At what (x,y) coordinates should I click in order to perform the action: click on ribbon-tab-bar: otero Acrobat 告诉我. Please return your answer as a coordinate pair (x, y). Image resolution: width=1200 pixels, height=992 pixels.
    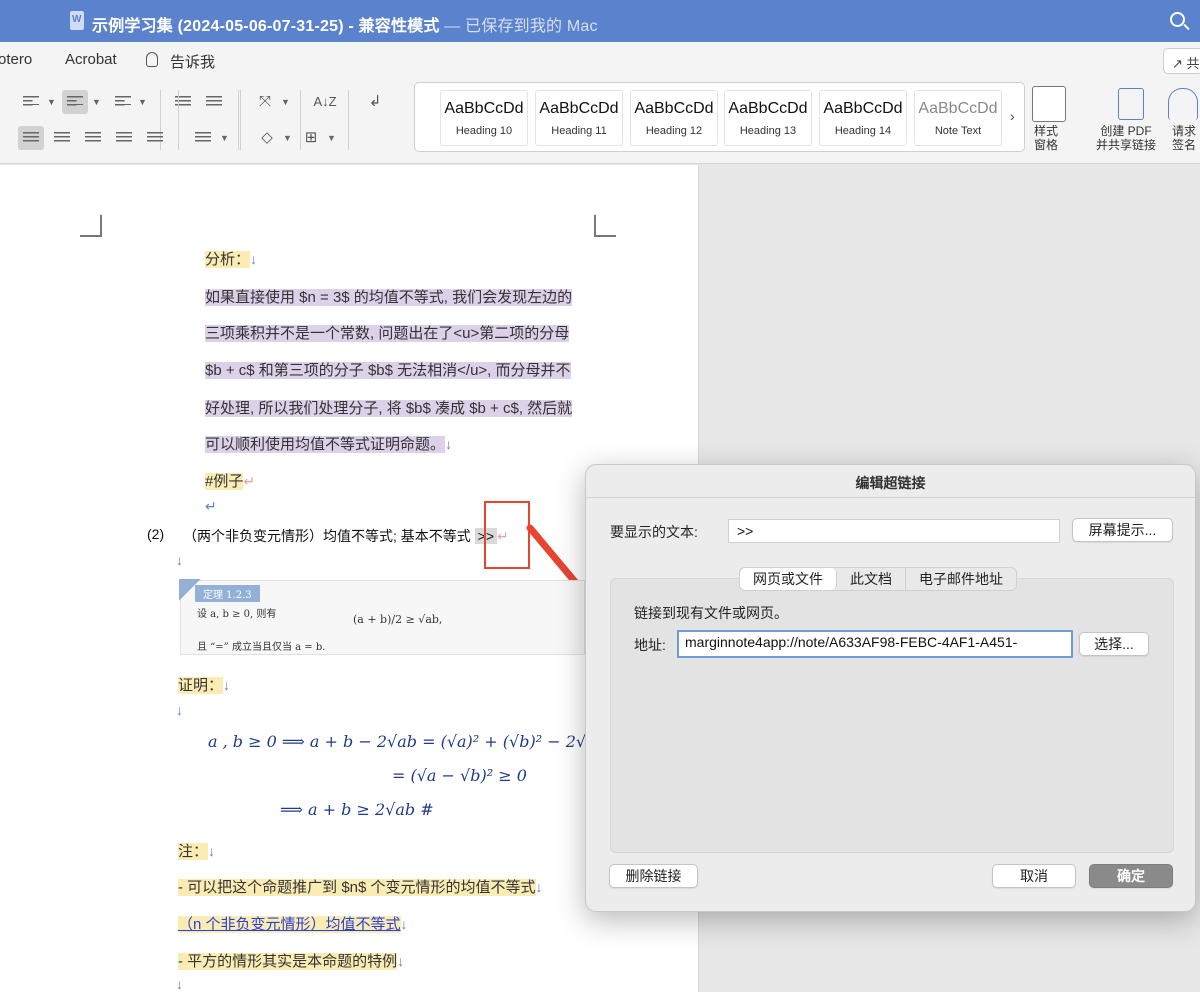
    Looking at the image, I should click on (600, 60).